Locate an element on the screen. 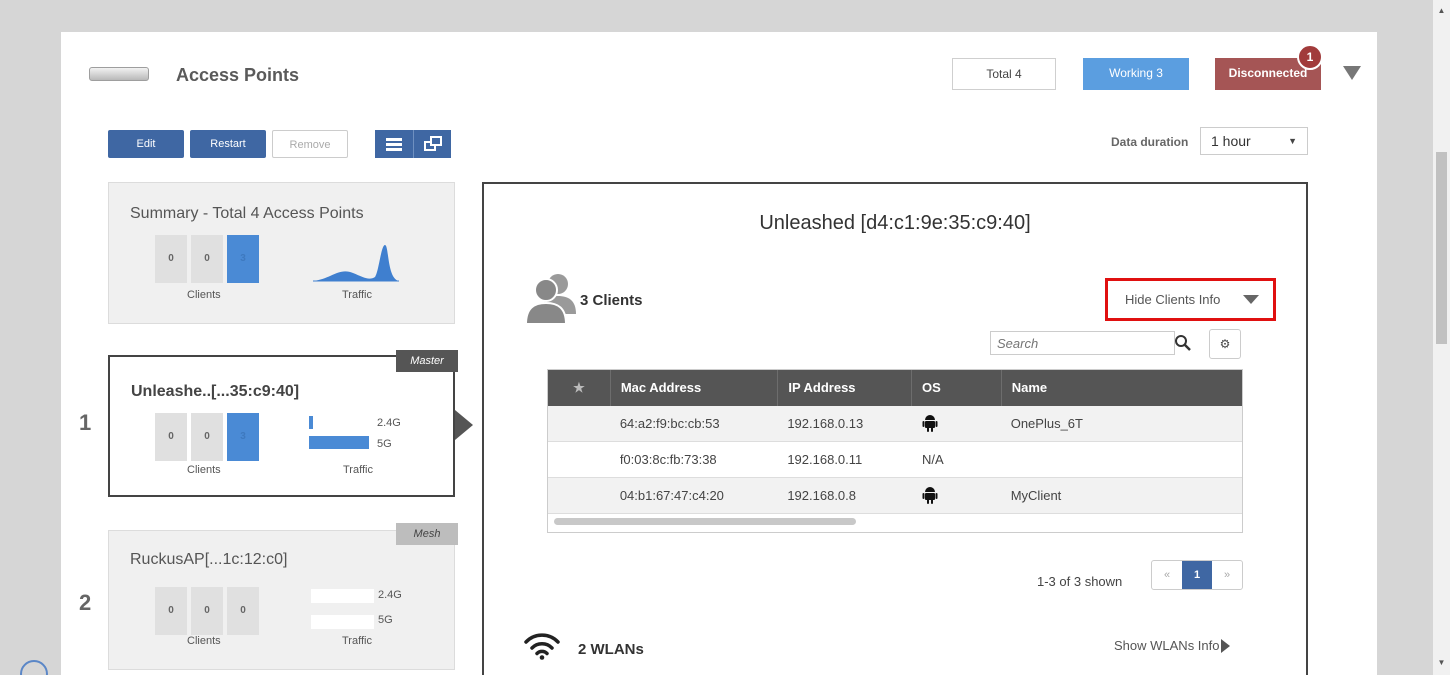 The image size is (1450, 675). pagination: « 1 » is located at coordinates (1197, 575).